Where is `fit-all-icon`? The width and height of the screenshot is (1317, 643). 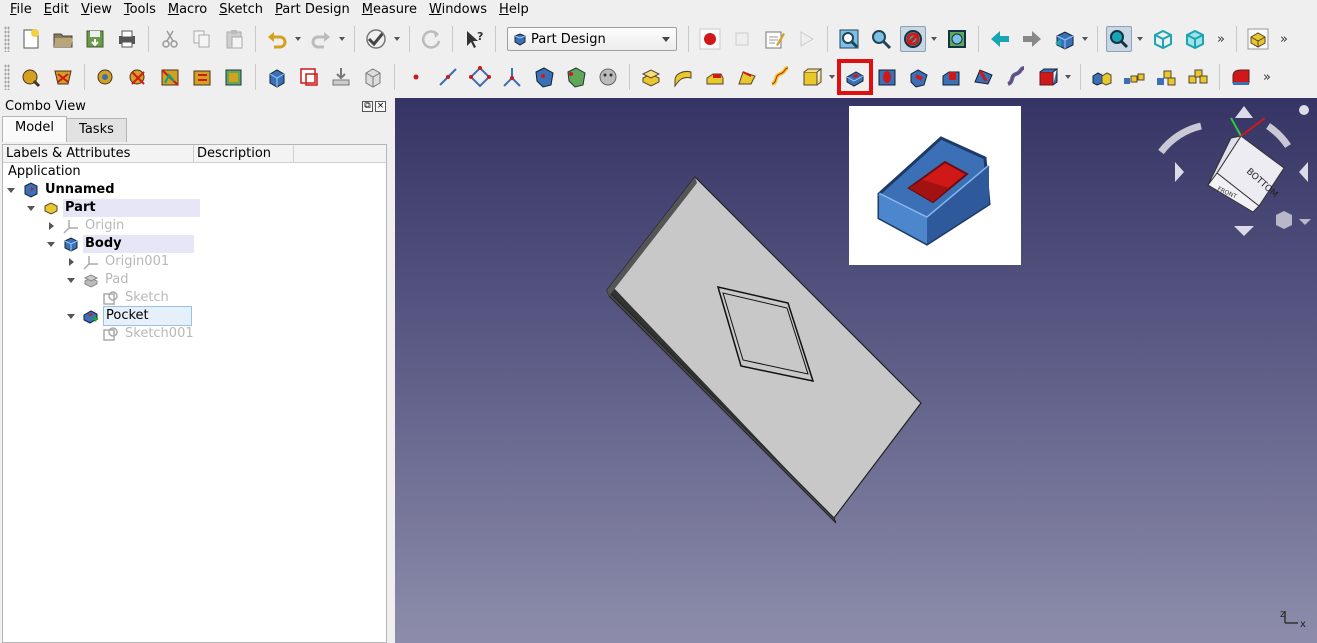
fit-all-icon is located at coordinates (849, 39).